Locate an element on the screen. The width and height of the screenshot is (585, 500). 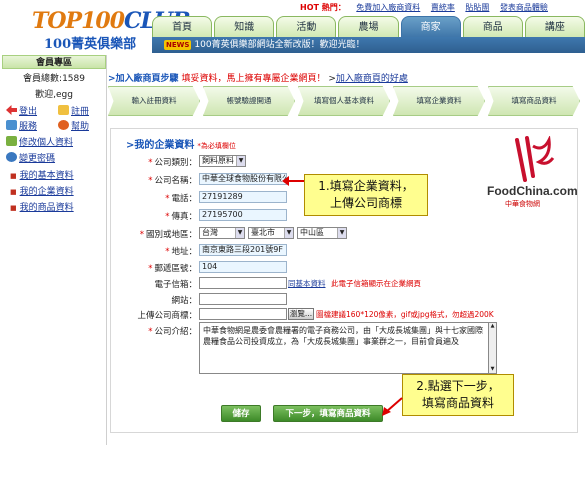
sidebar-item-product-info: ■ 我的商品資料 is located at coordinates (42, 206).